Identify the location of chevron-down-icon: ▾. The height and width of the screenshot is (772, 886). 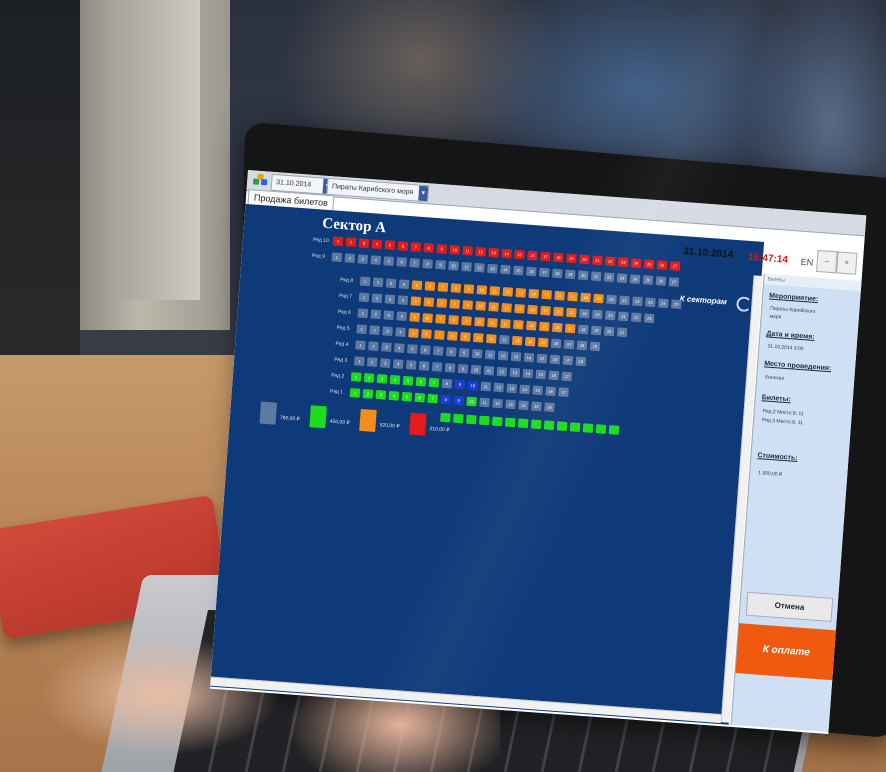
(423, 193).